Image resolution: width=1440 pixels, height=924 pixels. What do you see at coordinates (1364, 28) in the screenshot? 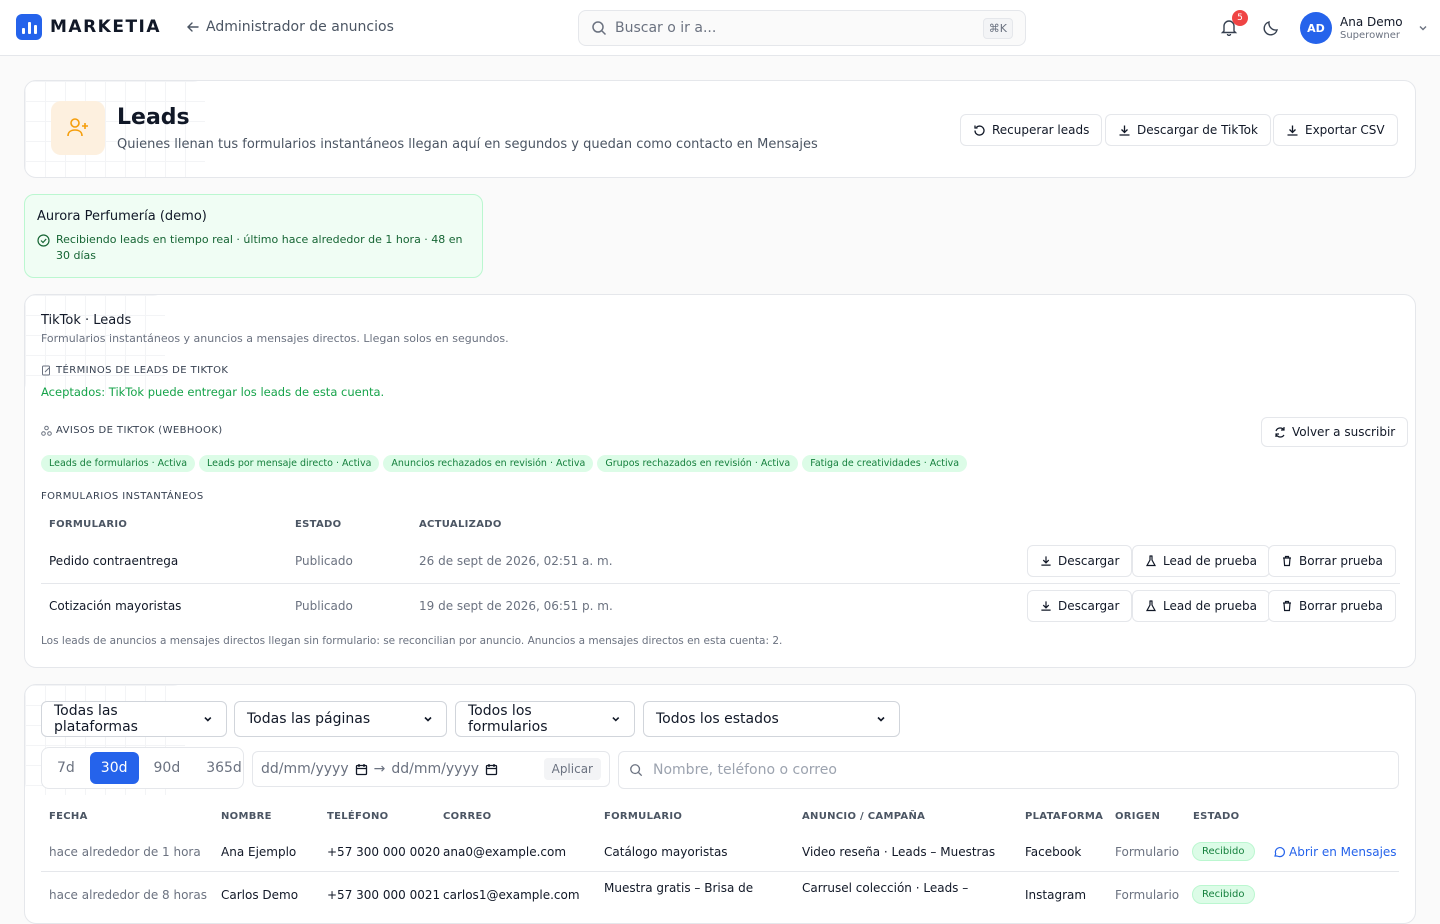
I see `user-menu: AD Ana Demo Superowner` at bounding box center [1364, 28].